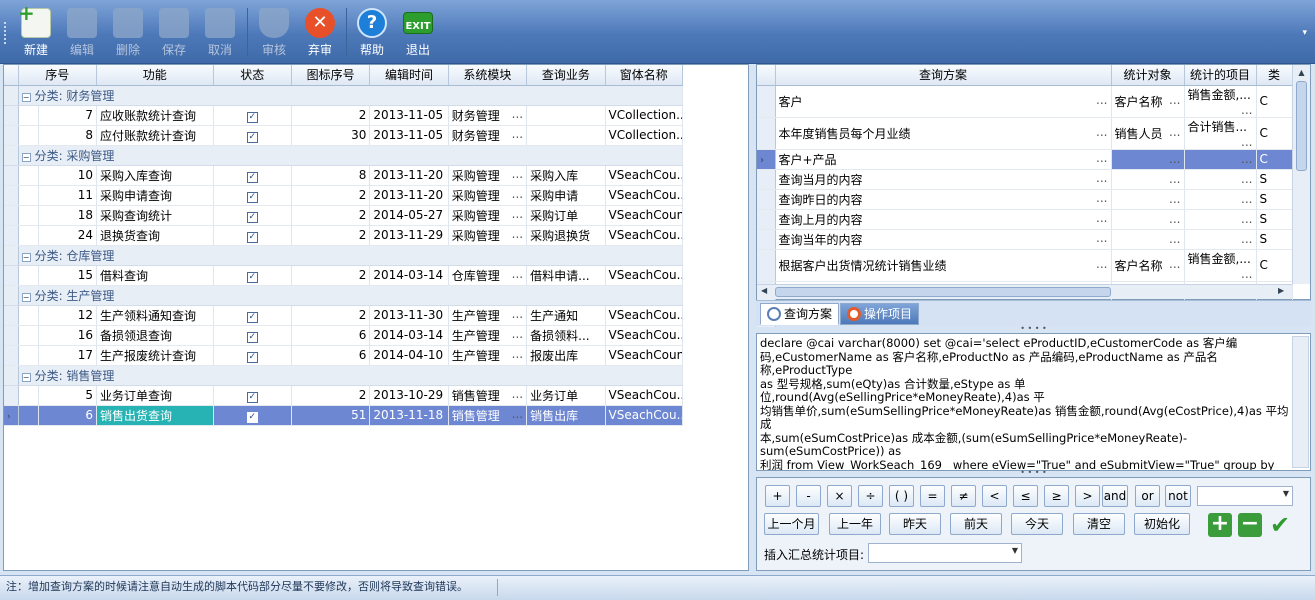 The image size is (1315, 600). I want to click on function-cell: 生产领料通知查询, so click(155, 315).